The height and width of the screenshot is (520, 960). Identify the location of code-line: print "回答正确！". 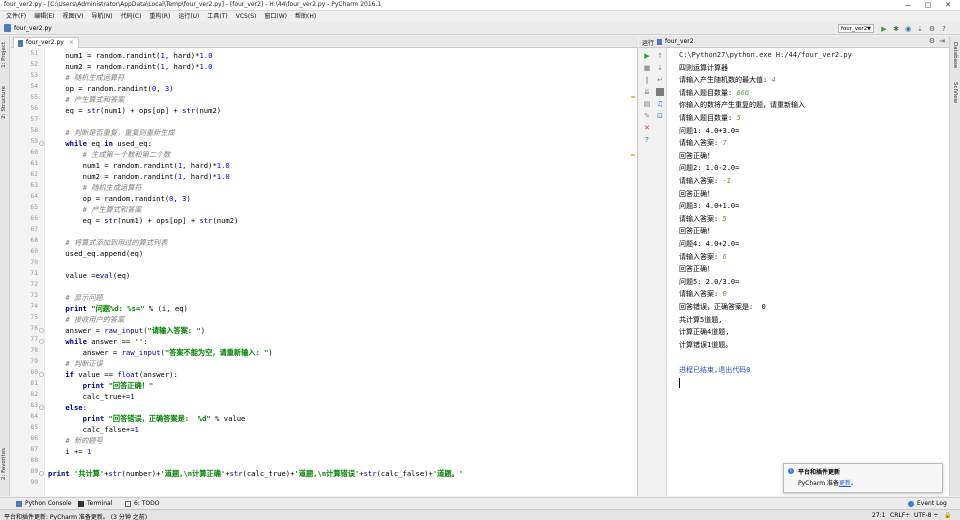
(101, 385).